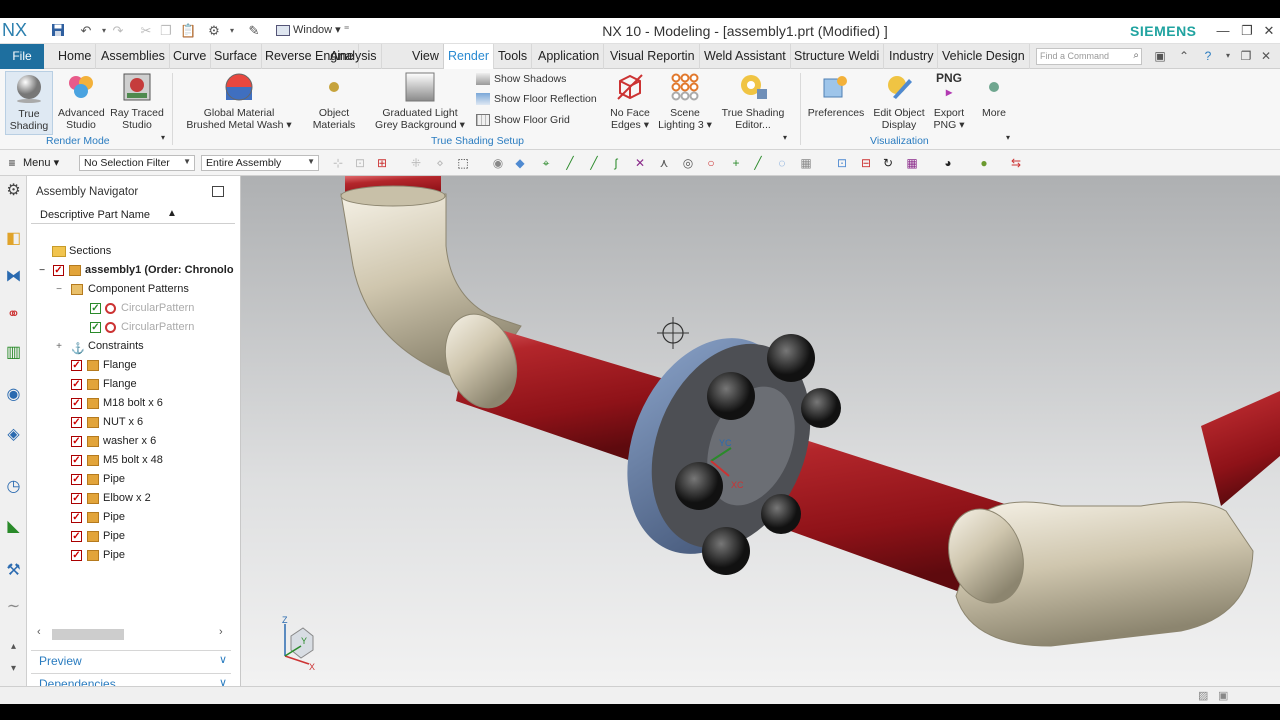 This screenshot has height=720, width=1280. What do you see at coordinates (260, 163) in the screenshot?
I see `selection-scope-dropdown: Entire Assembly ▼` at bounding box center [260, 163].